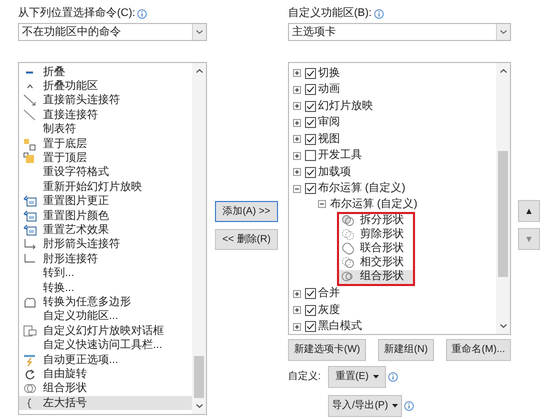  I want to click on transfer-button: 添加(A) >>, so click(246, 211).